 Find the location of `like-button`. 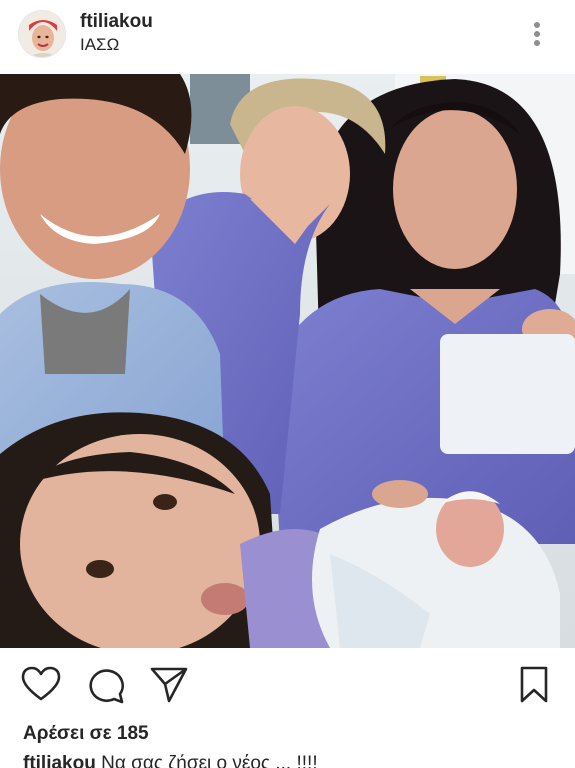

like-button is located at coordinates (41, 685).